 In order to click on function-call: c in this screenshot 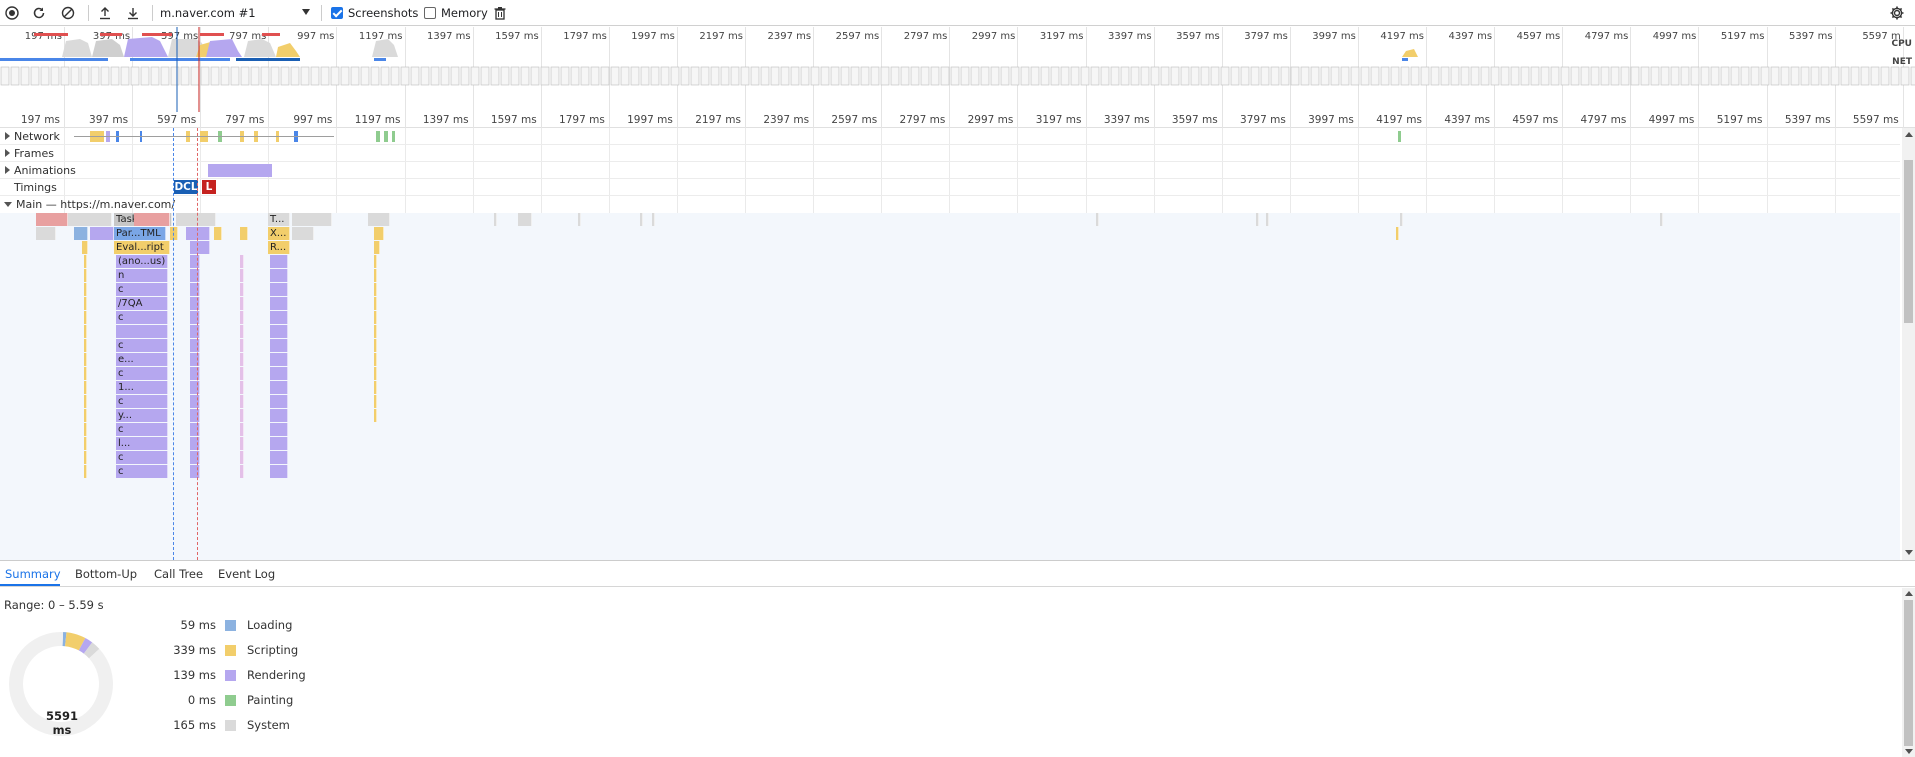, I will do `click(142, 401)`.